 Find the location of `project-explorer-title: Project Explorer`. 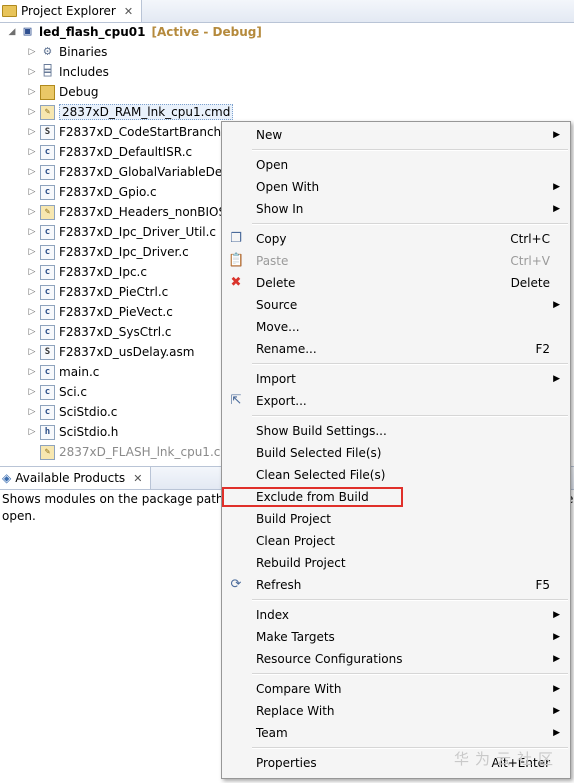

project-explorer-title: Project Explorer is located at coordinates (68, 11).